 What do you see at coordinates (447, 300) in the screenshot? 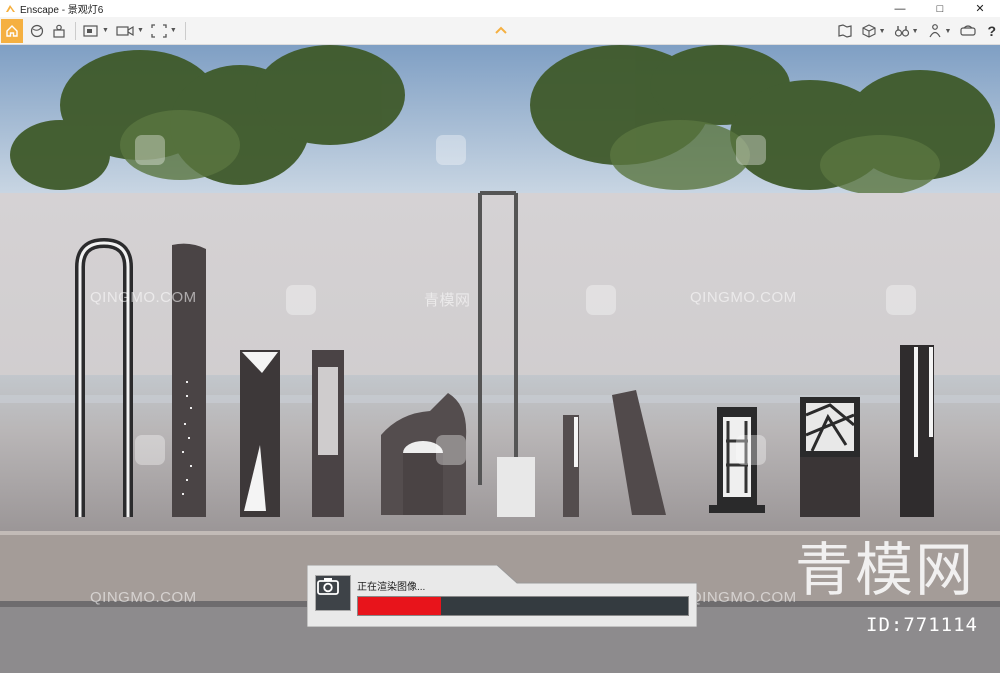
I see `watermark-text: 青模网` at bounding box center [447, 300].